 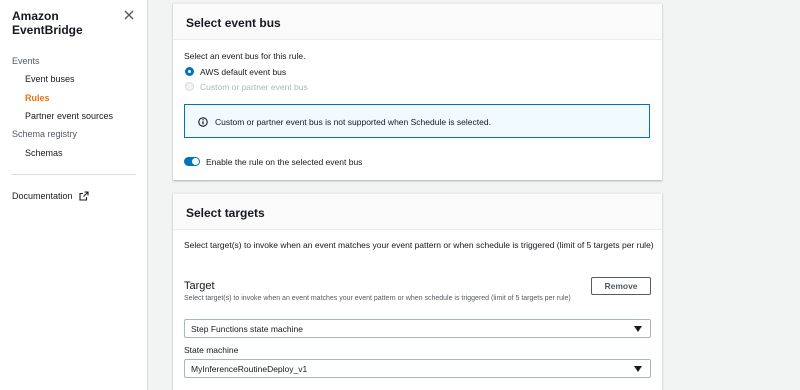 What do you see at coordinates (37, 98) in the screenshot?
I see `sidebar-item-rules: Rules` at bounding box center [37, 98].